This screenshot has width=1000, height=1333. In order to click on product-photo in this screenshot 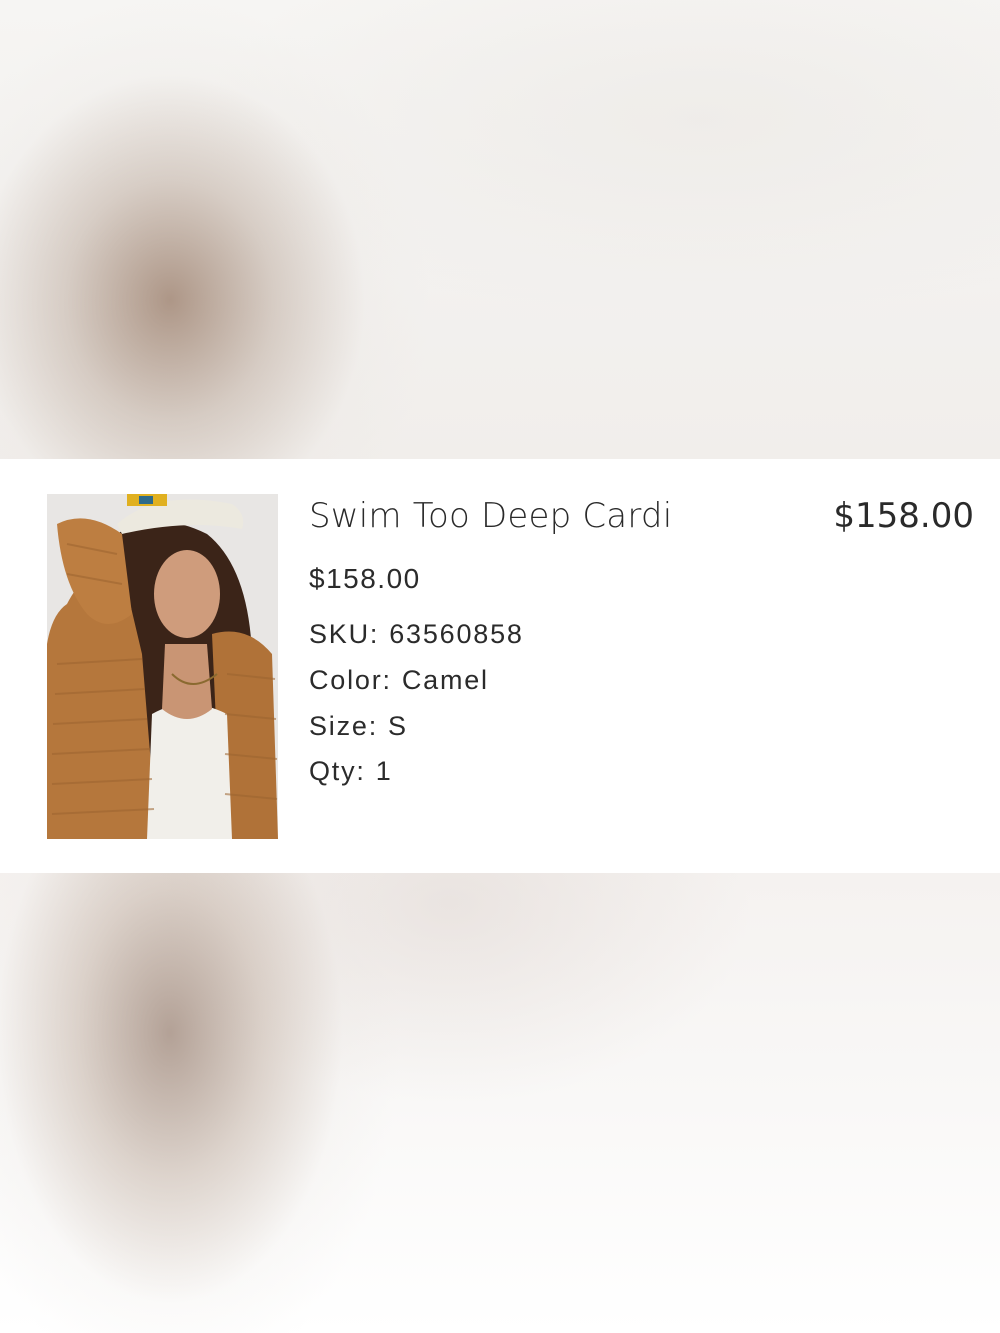, I will do `click(162, 666)`.